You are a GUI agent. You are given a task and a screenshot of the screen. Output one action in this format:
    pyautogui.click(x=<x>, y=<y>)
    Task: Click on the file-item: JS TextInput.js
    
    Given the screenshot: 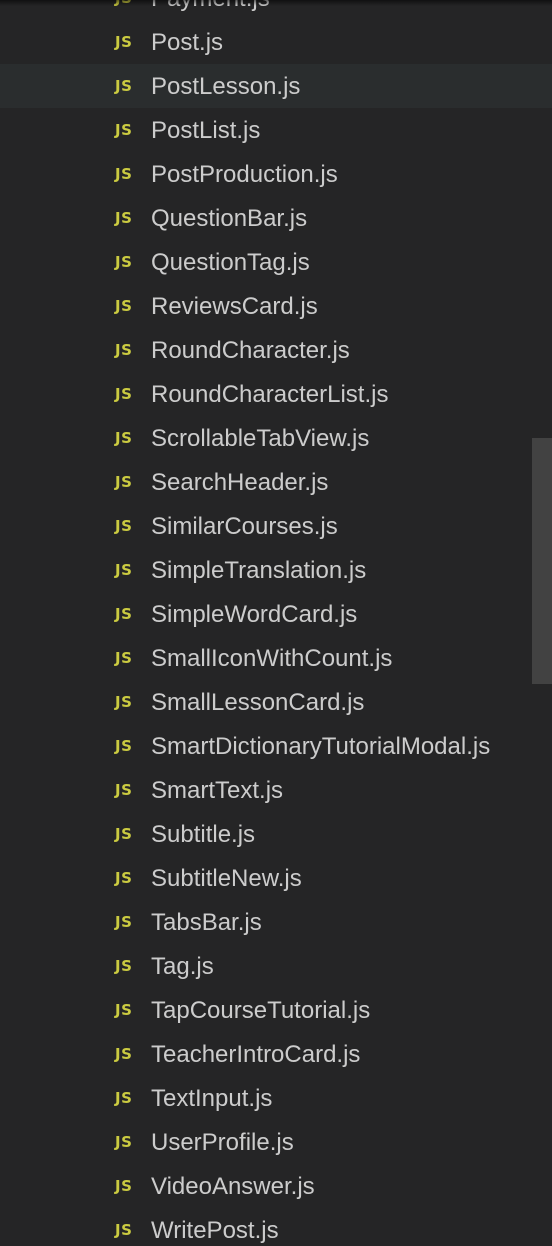 What is the action you would take?
    pyautogui.click(x=276, y=1098)
    